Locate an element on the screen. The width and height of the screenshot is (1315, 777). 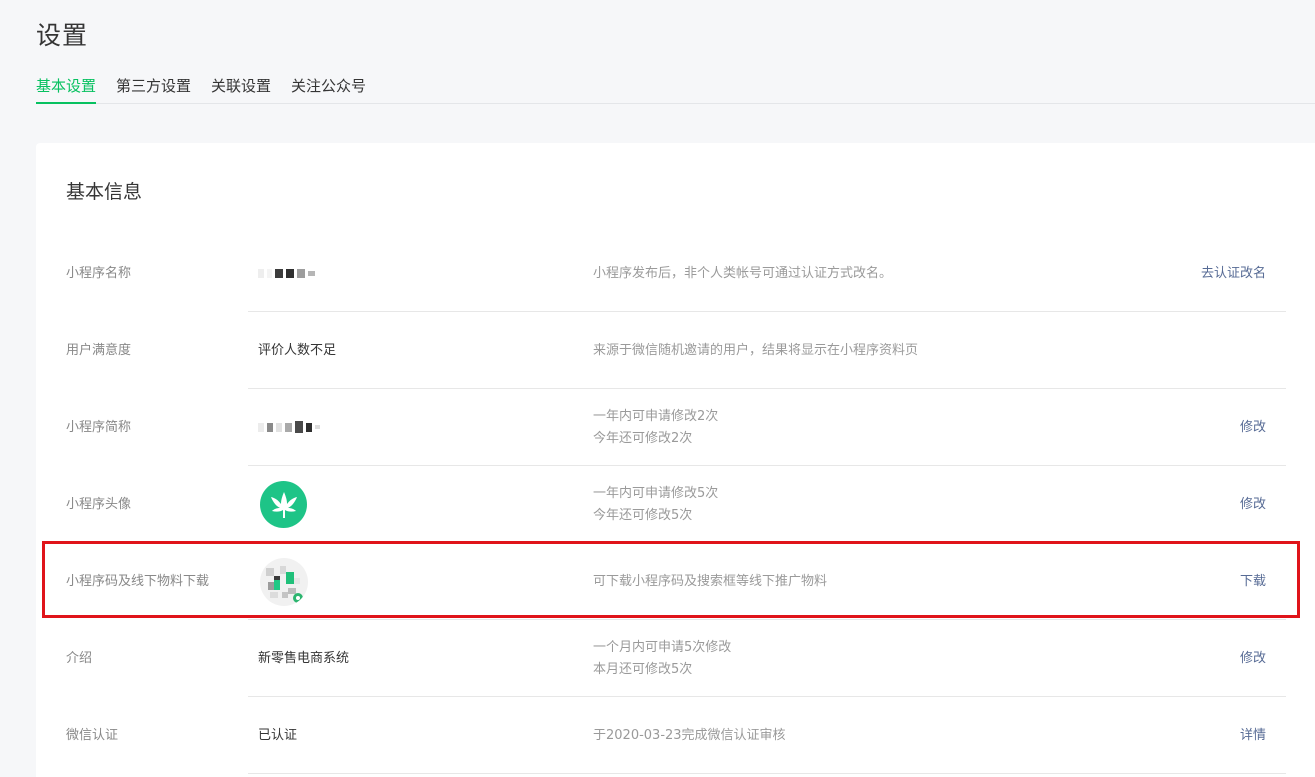
download-link: 下载 is located at coordinates (1253, 581).